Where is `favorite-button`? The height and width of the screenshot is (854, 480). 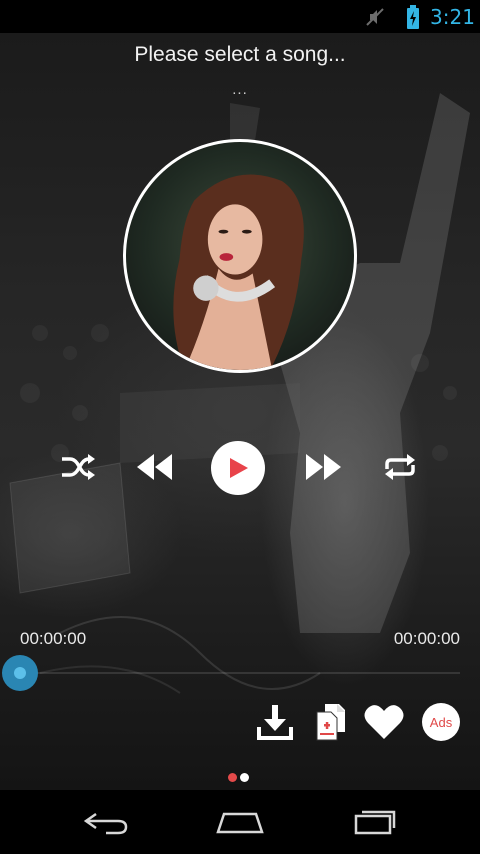 favorite-button is located at coordinates (384, 722).